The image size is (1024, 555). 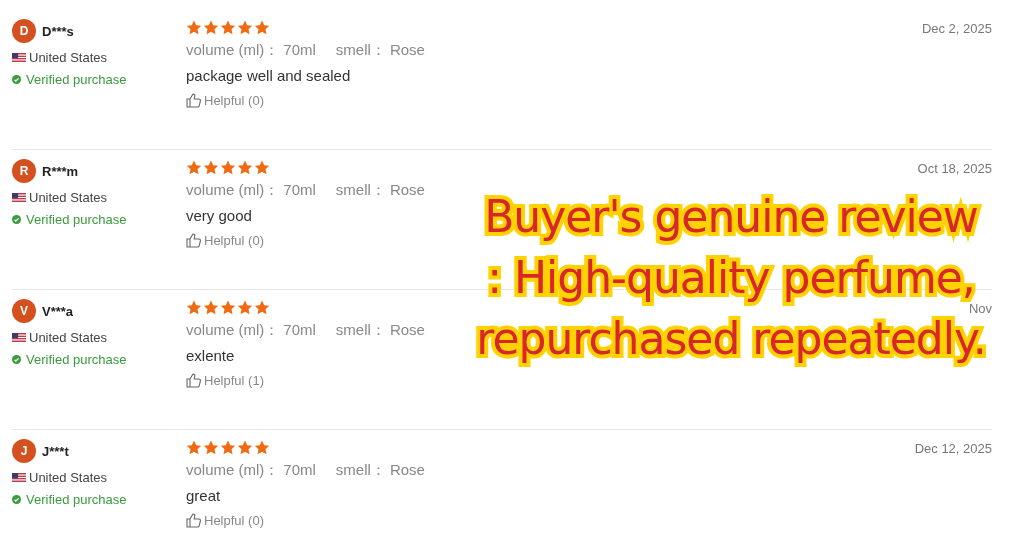 What do you see at coordinates (731, 278) in the screenshot?
I see `caption-line: : High-quality perfume,` at bounding box center [731, 278].